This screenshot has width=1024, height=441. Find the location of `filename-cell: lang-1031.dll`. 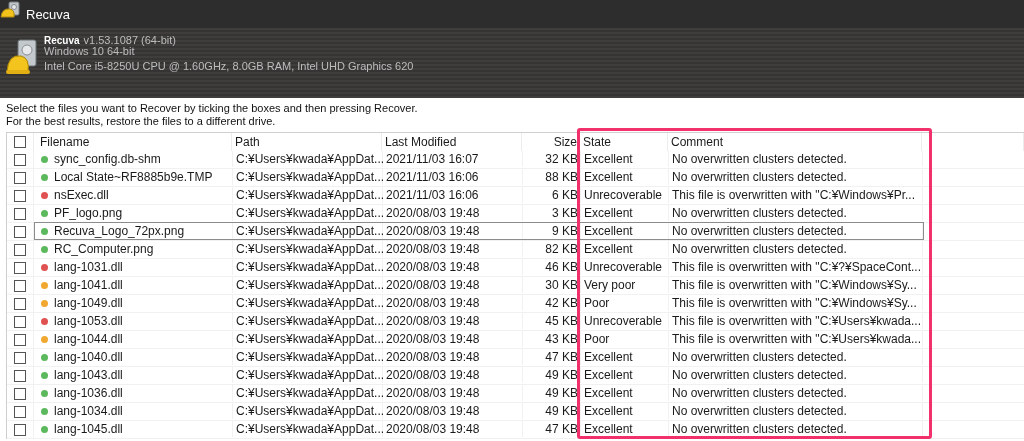

filename-cell: lang-1031.dll is located at coordinates (88, 267).